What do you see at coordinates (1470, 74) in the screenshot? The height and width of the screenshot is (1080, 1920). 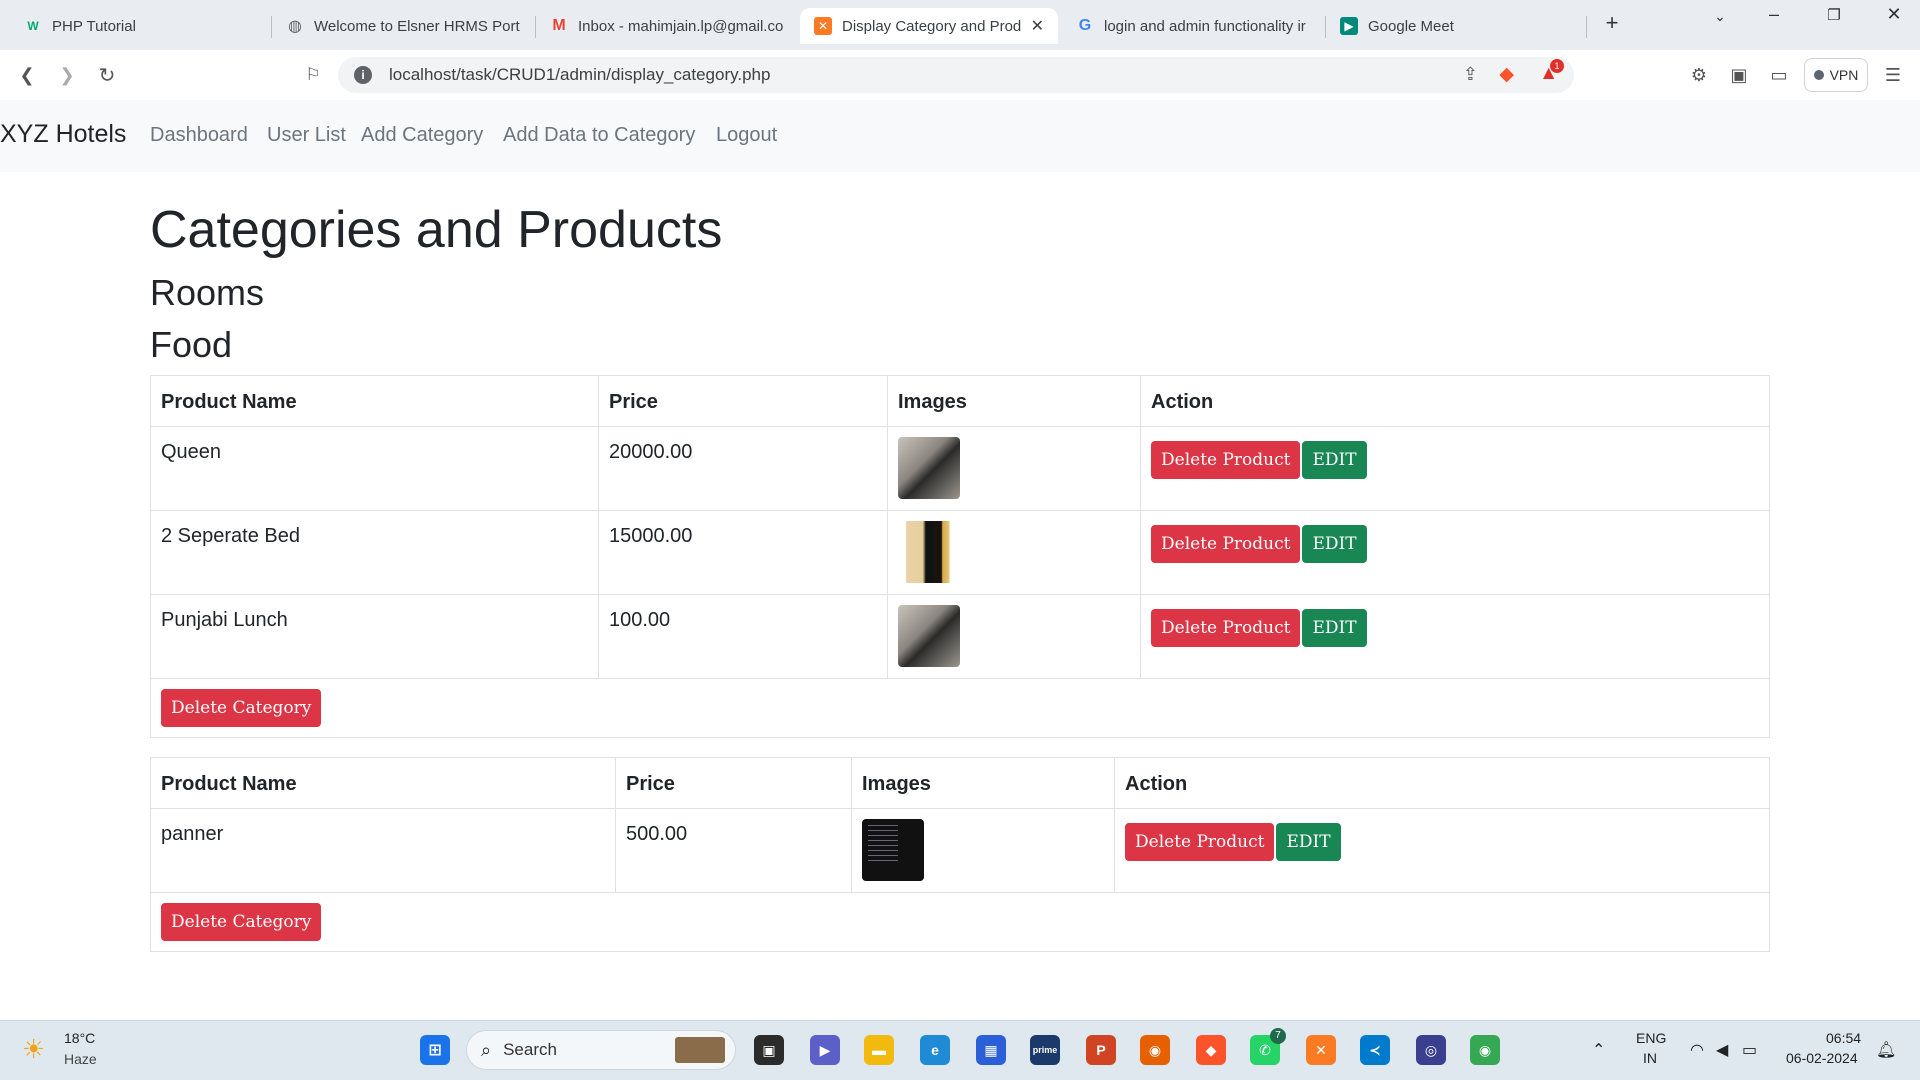 I see `share-icon: ⇪` at bounding box center [1470, 74].